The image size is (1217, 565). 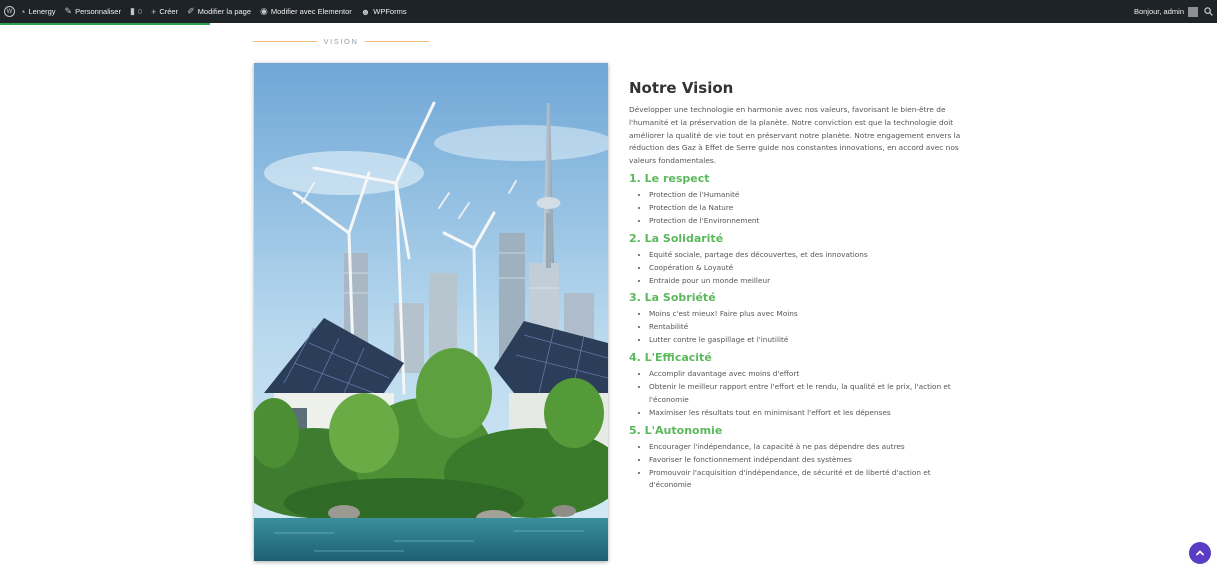 I want to click on list-item: Protection de l'Humanité, so click(x=806, y=195).